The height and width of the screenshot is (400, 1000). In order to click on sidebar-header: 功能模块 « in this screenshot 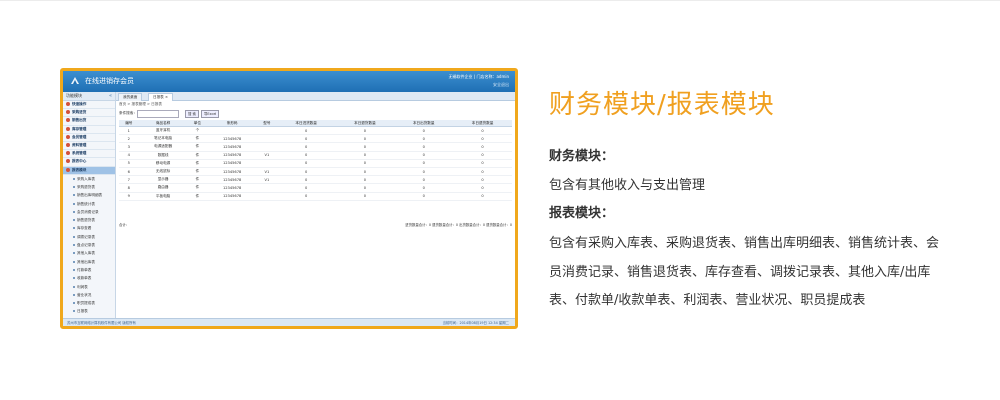, I will do `click(89, 96)`.